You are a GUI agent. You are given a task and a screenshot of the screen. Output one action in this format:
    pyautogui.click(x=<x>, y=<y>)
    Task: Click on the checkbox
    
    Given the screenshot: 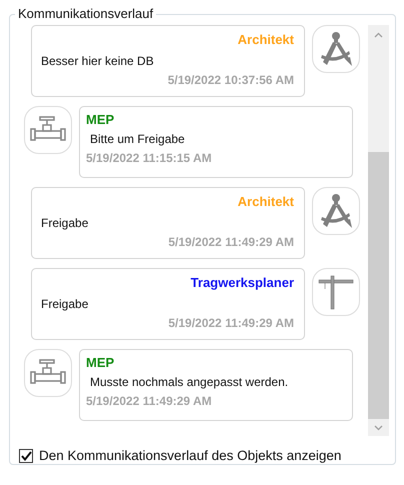 What is the action you would take?
    pyautogui.click(x=26, y=455)
    